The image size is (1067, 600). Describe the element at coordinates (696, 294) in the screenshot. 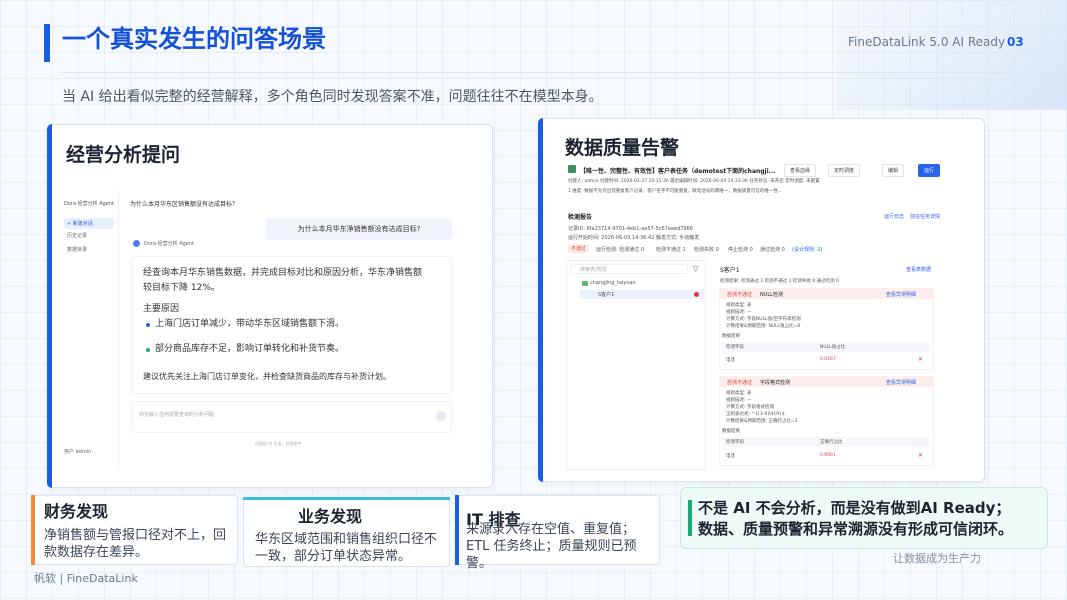

I see `error-dot-icon` at that location.